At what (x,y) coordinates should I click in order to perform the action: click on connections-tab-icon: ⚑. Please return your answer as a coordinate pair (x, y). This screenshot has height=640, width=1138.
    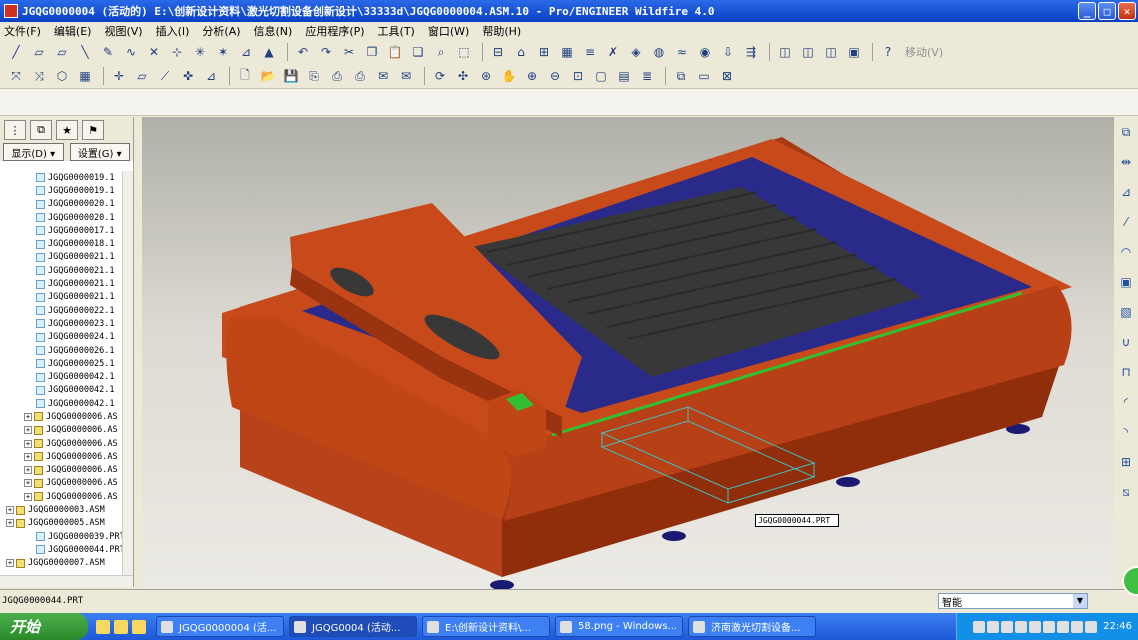
    Looking at the image, I should click on (93, 130).